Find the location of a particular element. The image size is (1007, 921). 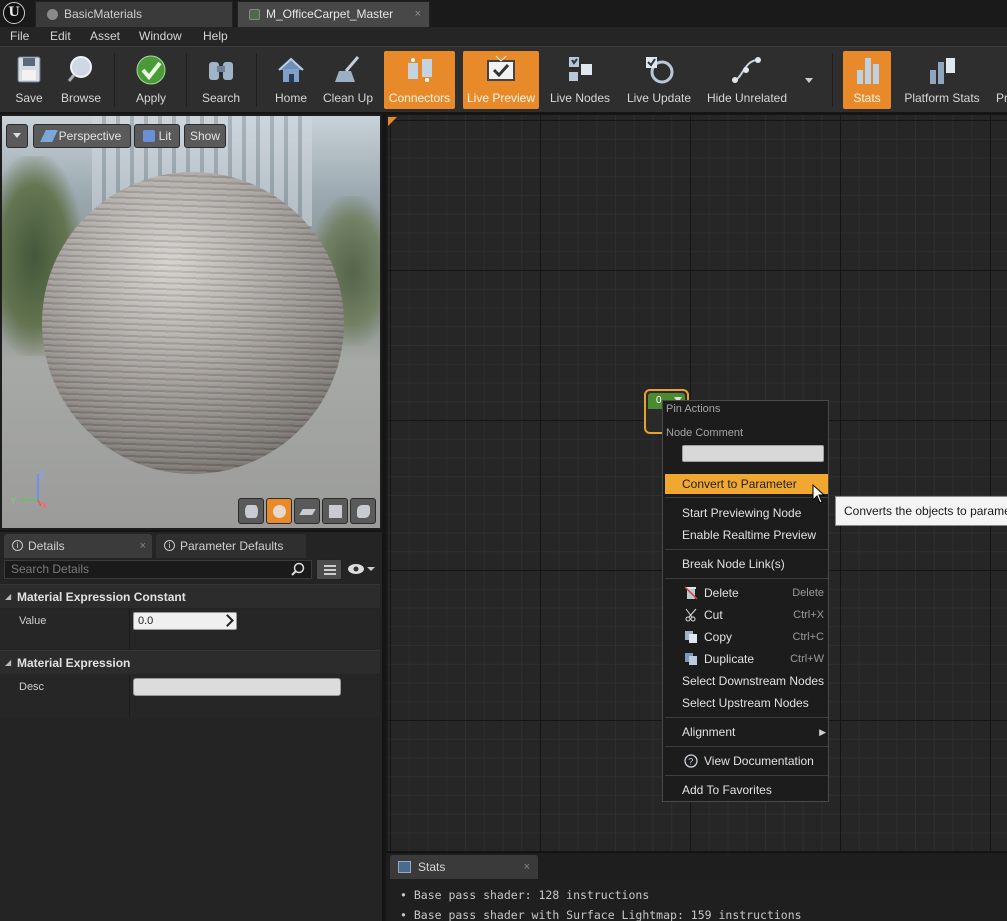

save-label: Save is located at coordinates (29, 98).